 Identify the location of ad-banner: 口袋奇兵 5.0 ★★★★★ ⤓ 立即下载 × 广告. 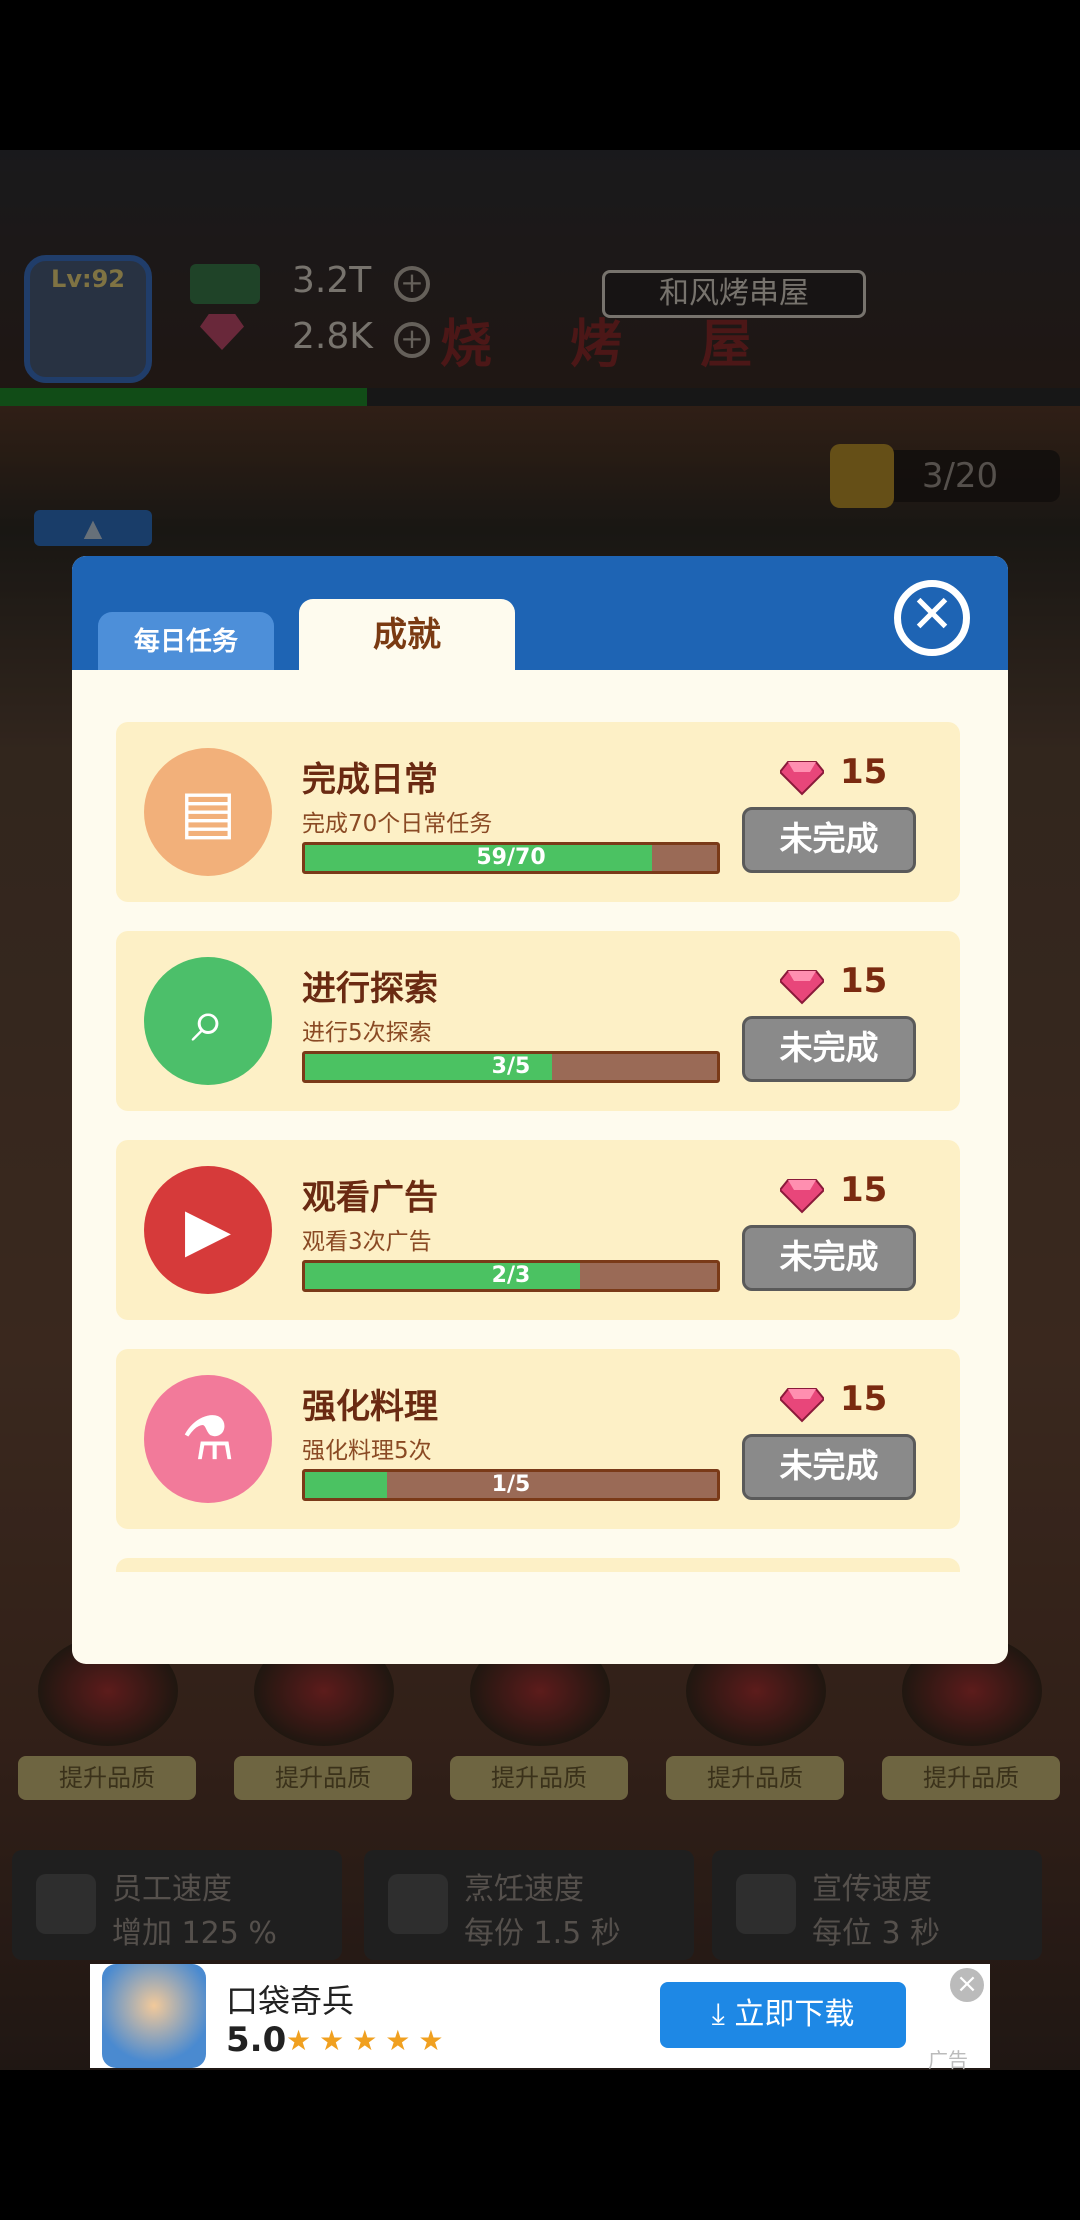
(540, 2018).